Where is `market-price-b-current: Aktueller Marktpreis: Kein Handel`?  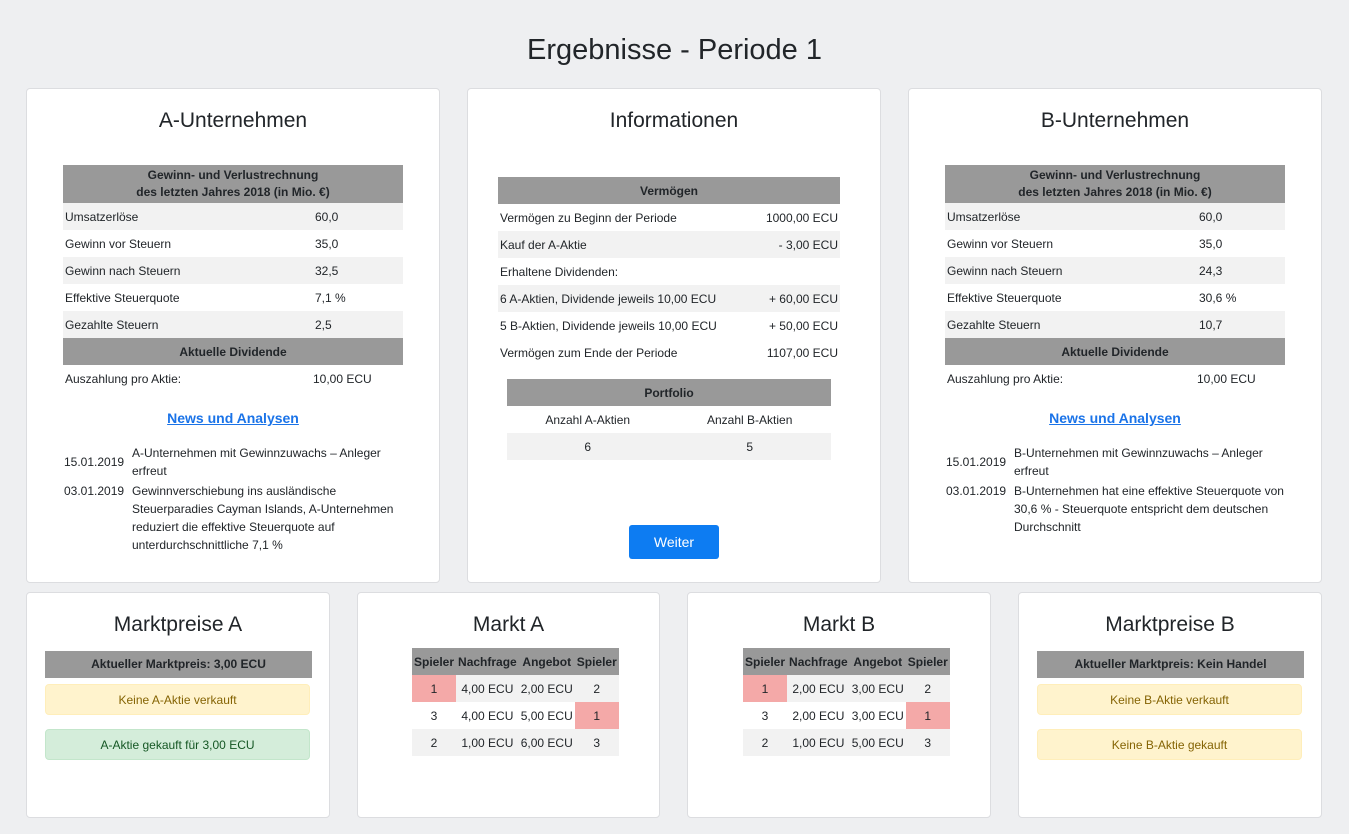 market-price-b-current: Aktueller Marktpreis: Kein Handel is located at coordinates (1170, 664).